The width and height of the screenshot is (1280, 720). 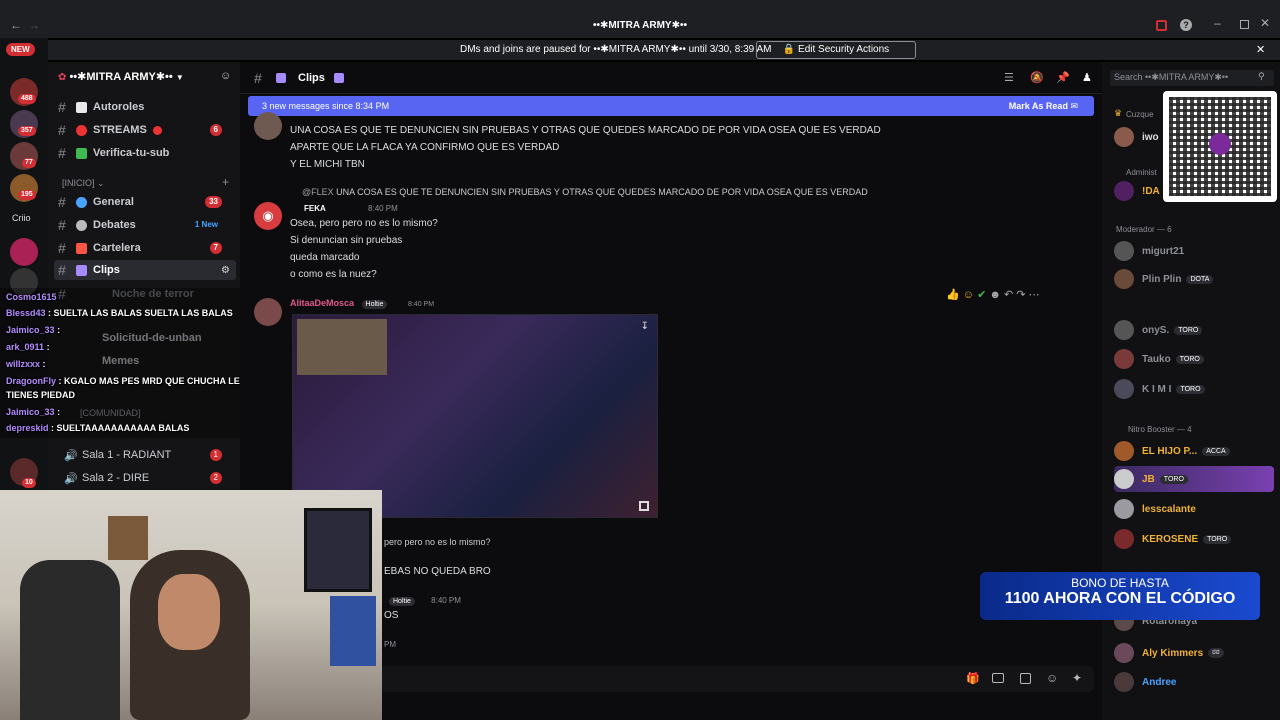 What do you see at coordinates (31, 381) in the screenshot?
I see `chat-user: DragoonFly` at bounding box center [31, 381].